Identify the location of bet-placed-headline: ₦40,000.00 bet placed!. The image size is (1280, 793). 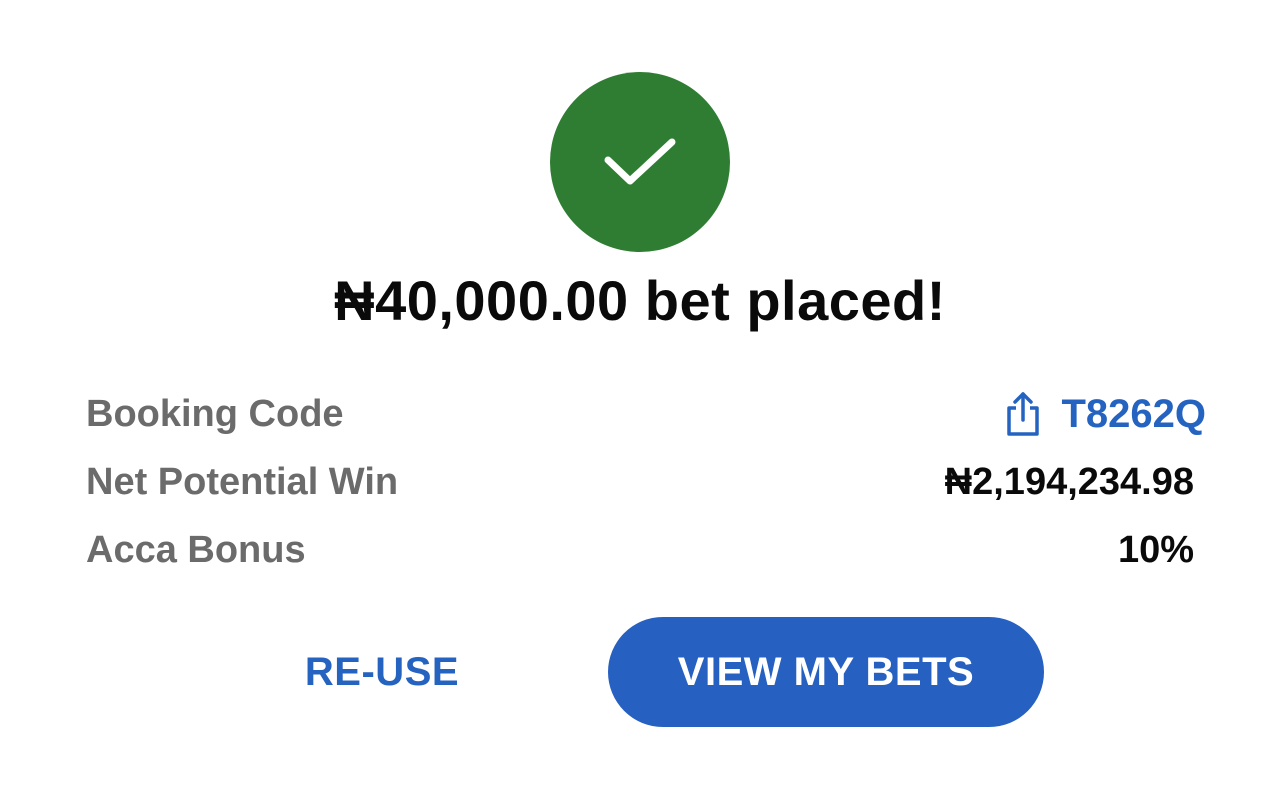
(640, 300).